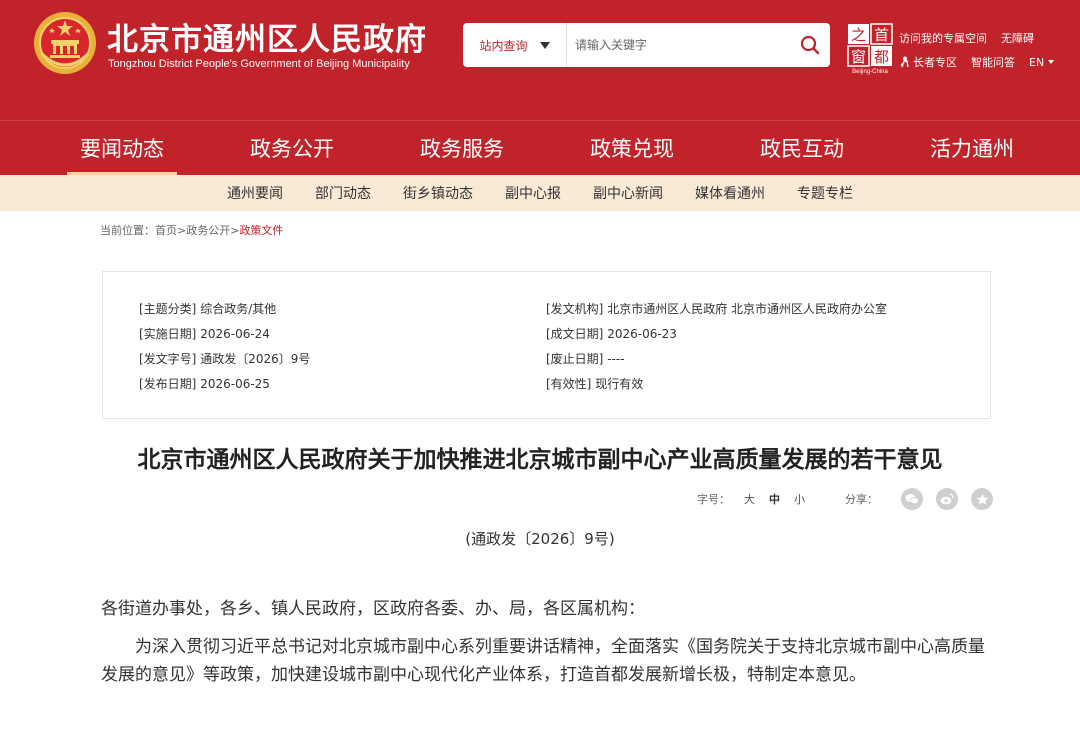  Describe the element at coordinates (168, 359) in the screenshot. I see `info-key: [发文字号]` at that location.